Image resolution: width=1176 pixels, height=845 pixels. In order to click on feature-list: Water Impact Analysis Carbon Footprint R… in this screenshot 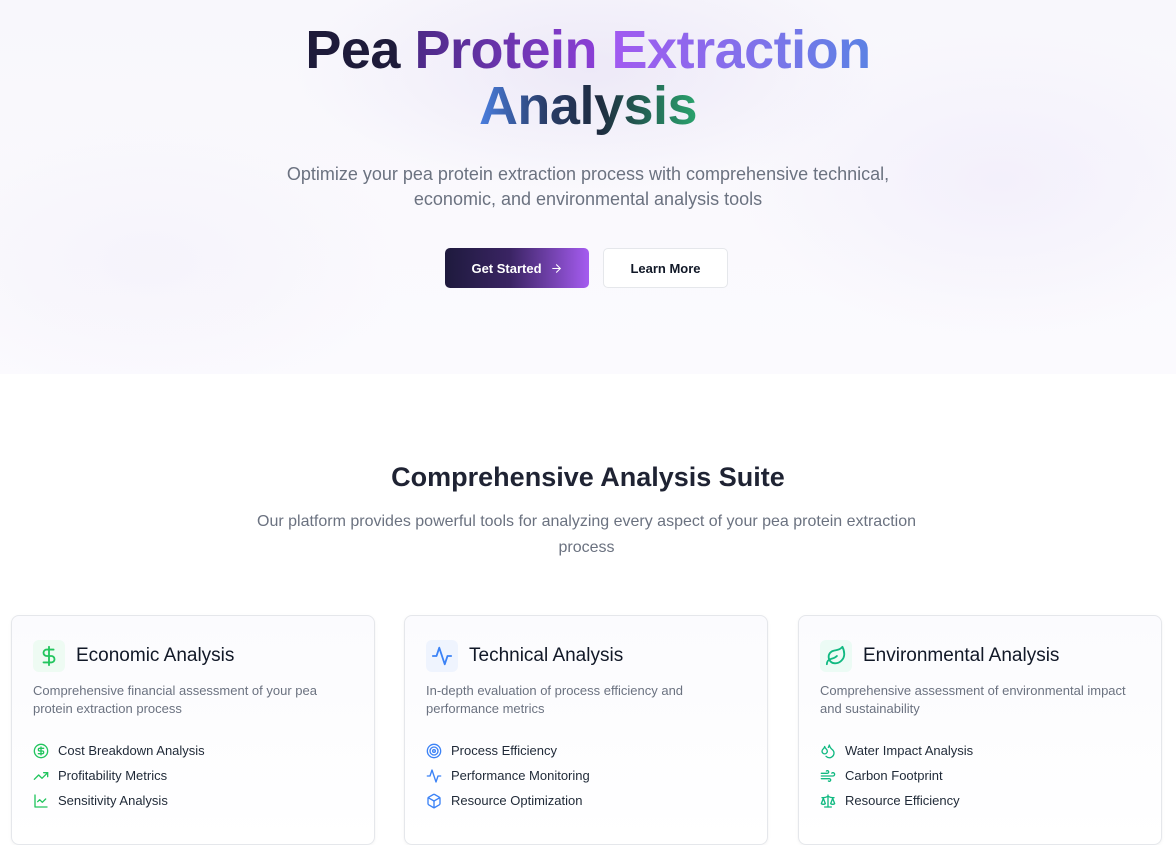, I will do `click(896, 775)`.